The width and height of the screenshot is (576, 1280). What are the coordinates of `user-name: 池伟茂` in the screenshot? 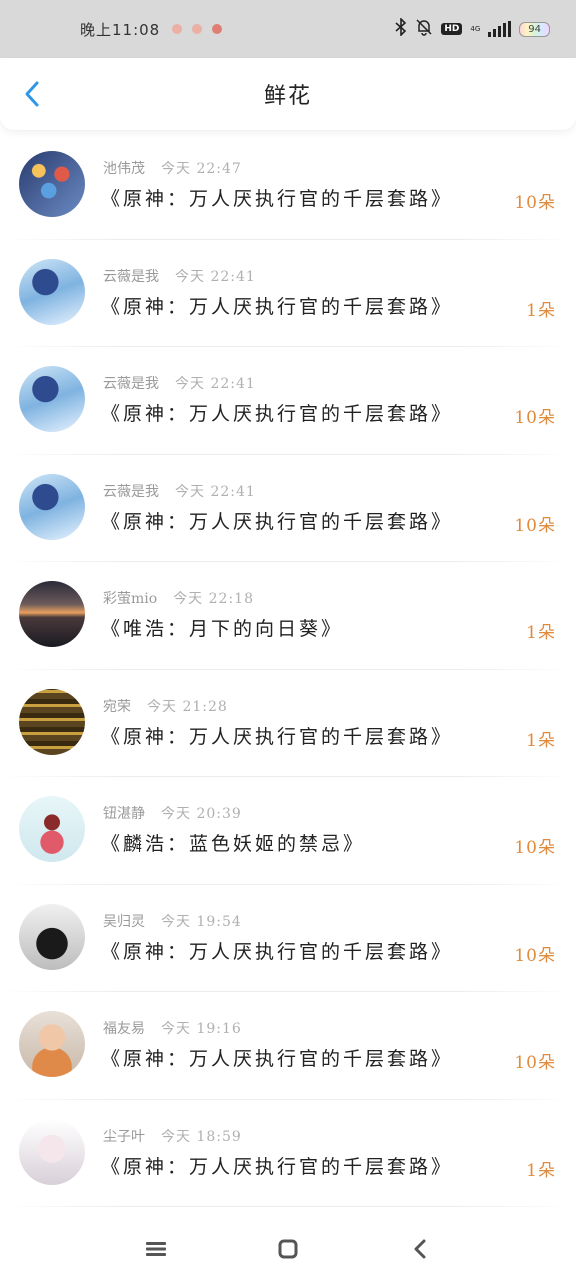 It's located at (124, 169).